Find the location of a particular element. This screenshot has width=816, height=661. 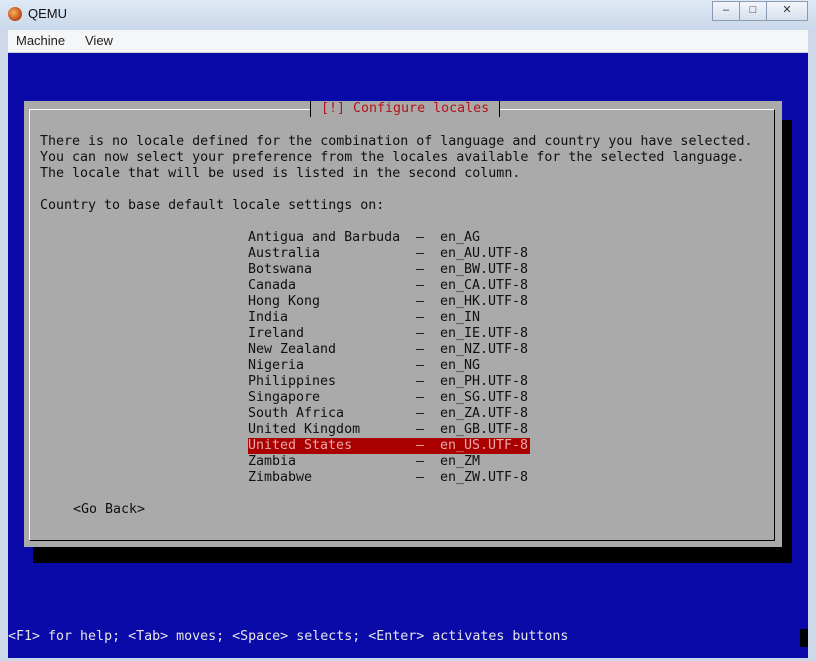

locale-option-code: en_BW.UTF-8 is located at coordinates (484, 269).